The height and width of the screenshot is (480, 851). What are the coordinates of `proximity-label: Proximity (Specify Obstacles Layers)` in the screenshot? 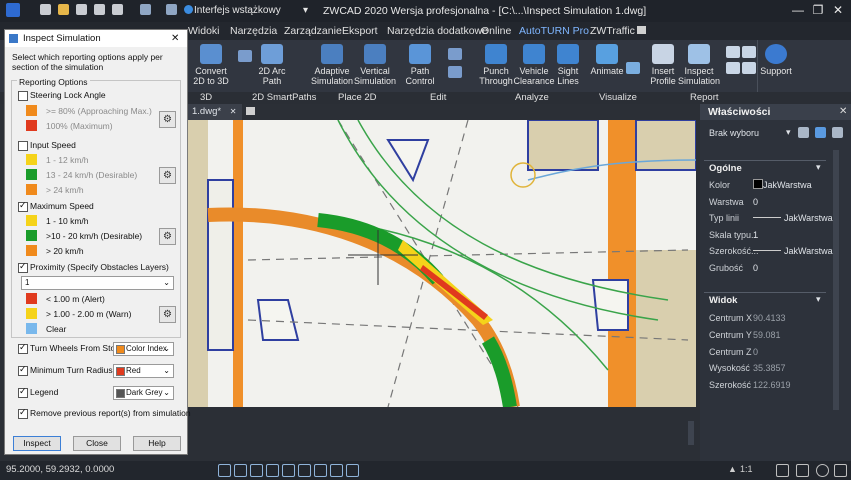 It's located at (99, 267).